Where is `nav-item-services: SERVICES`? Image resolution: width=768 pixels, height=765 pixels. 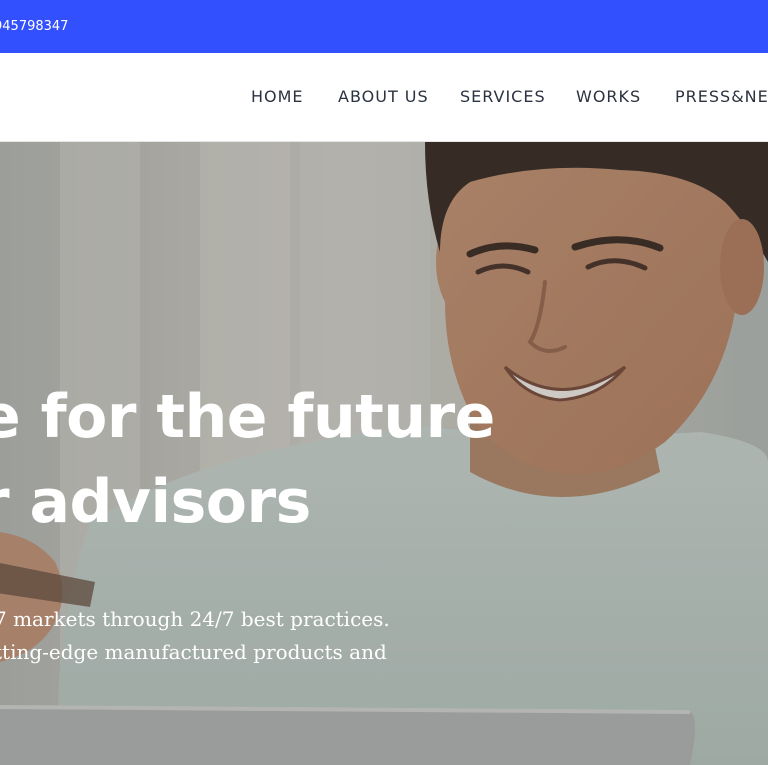
nav-item-services: SERVICES is located at coordinates (503, 96).